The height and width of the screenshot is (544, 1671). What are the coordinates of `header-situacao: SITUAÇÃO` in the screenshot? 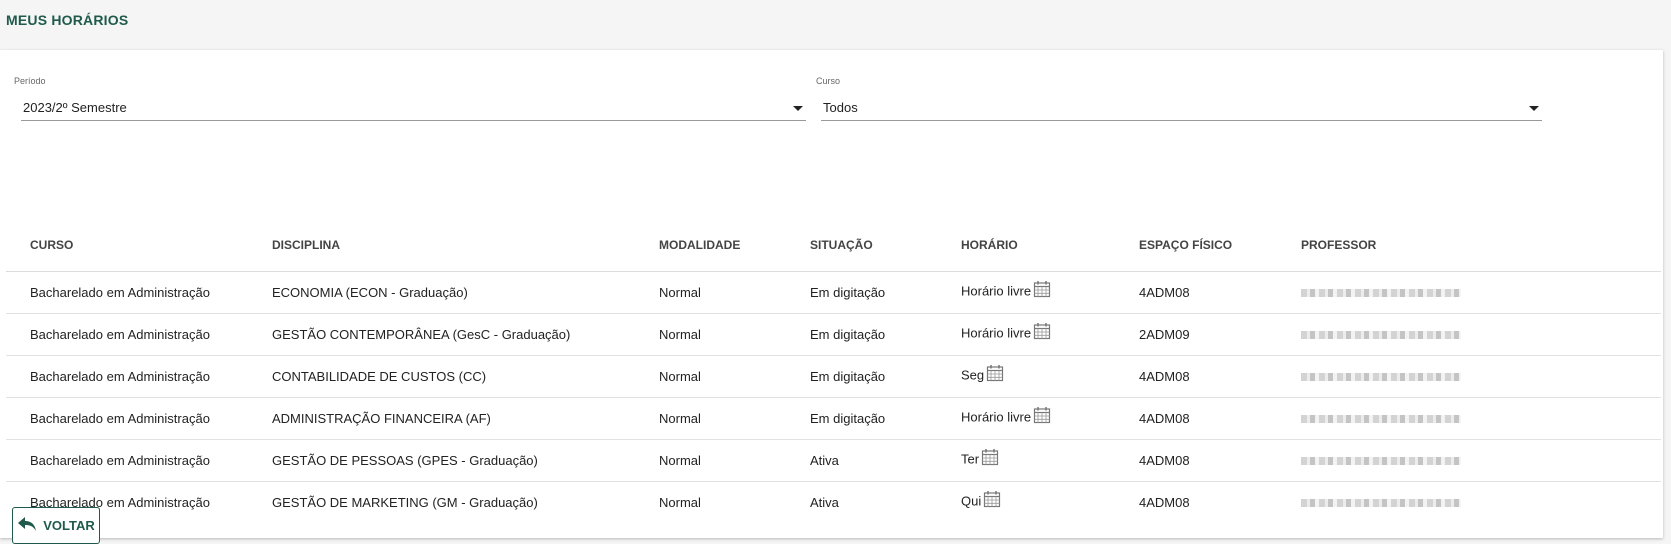 It's located at (861, 245).